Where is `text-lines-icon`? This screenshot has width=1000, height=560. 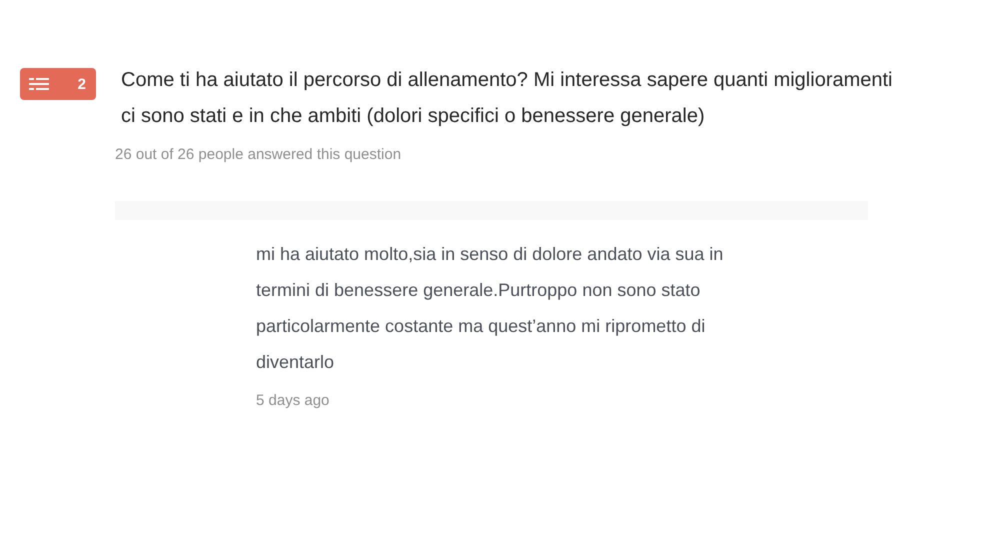 text-lines-icon is located at coordinates (39, 84).